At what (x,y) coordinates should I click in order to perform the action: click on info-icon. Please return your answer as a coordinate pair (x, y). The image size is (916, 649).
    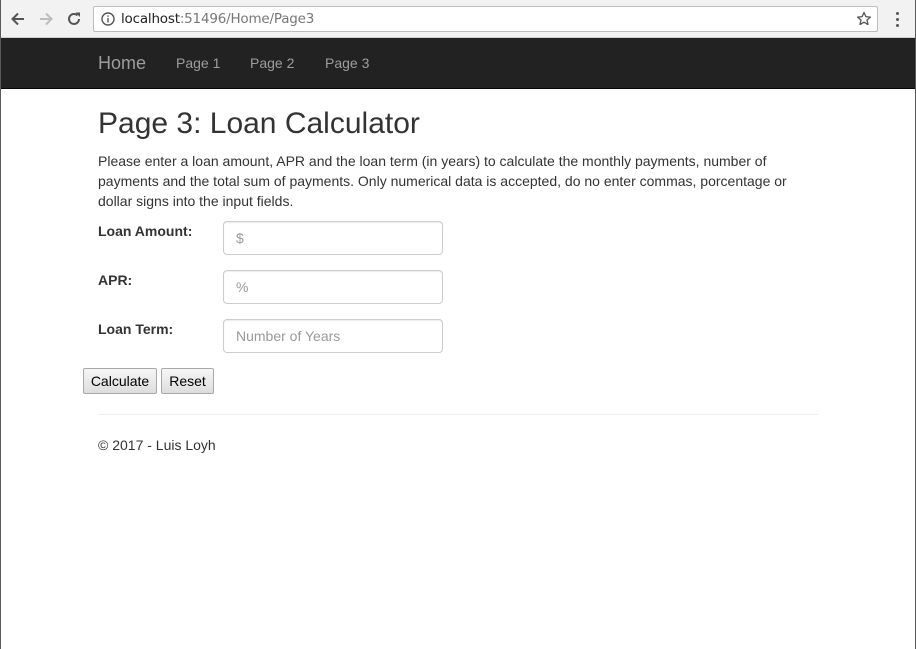
    Looking at the image, I should click on (108, 19).